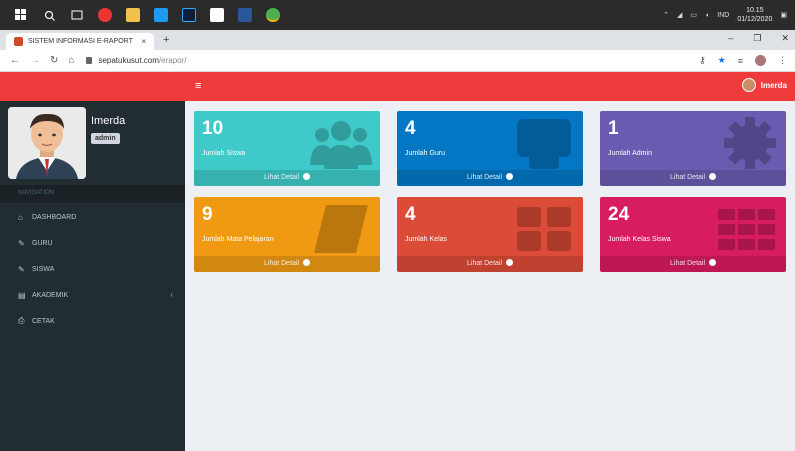  I want to click on stat-label: Jumlah Kelas, so click(426, 239).